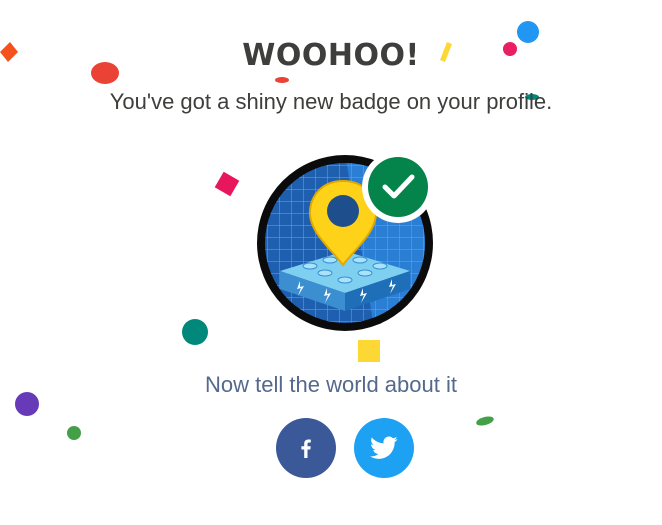 This screenshot has height=525, width=662. Describe the element at coordinates (331, 55) in the screenshot. I see `page-title: WOOHOO!` at that location.